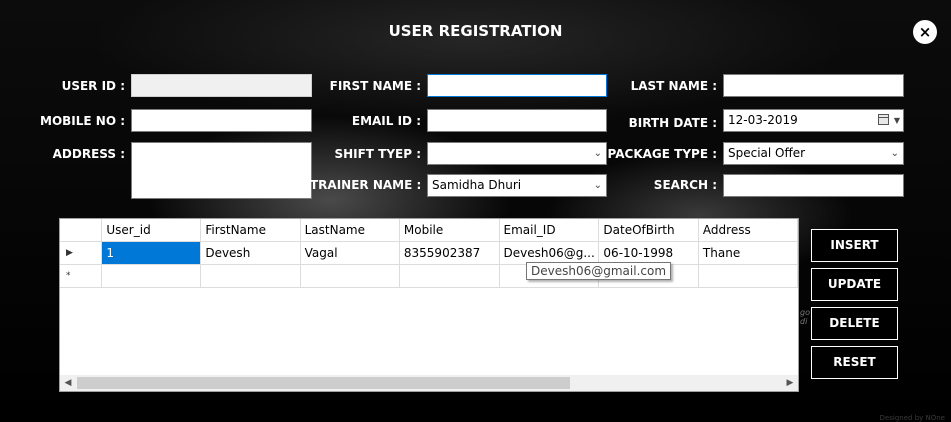  What do you see at coordinates (912, 418) in the screenshot?
I see `designer-credit: Designed by NOne` at bounding box center [912, 418].